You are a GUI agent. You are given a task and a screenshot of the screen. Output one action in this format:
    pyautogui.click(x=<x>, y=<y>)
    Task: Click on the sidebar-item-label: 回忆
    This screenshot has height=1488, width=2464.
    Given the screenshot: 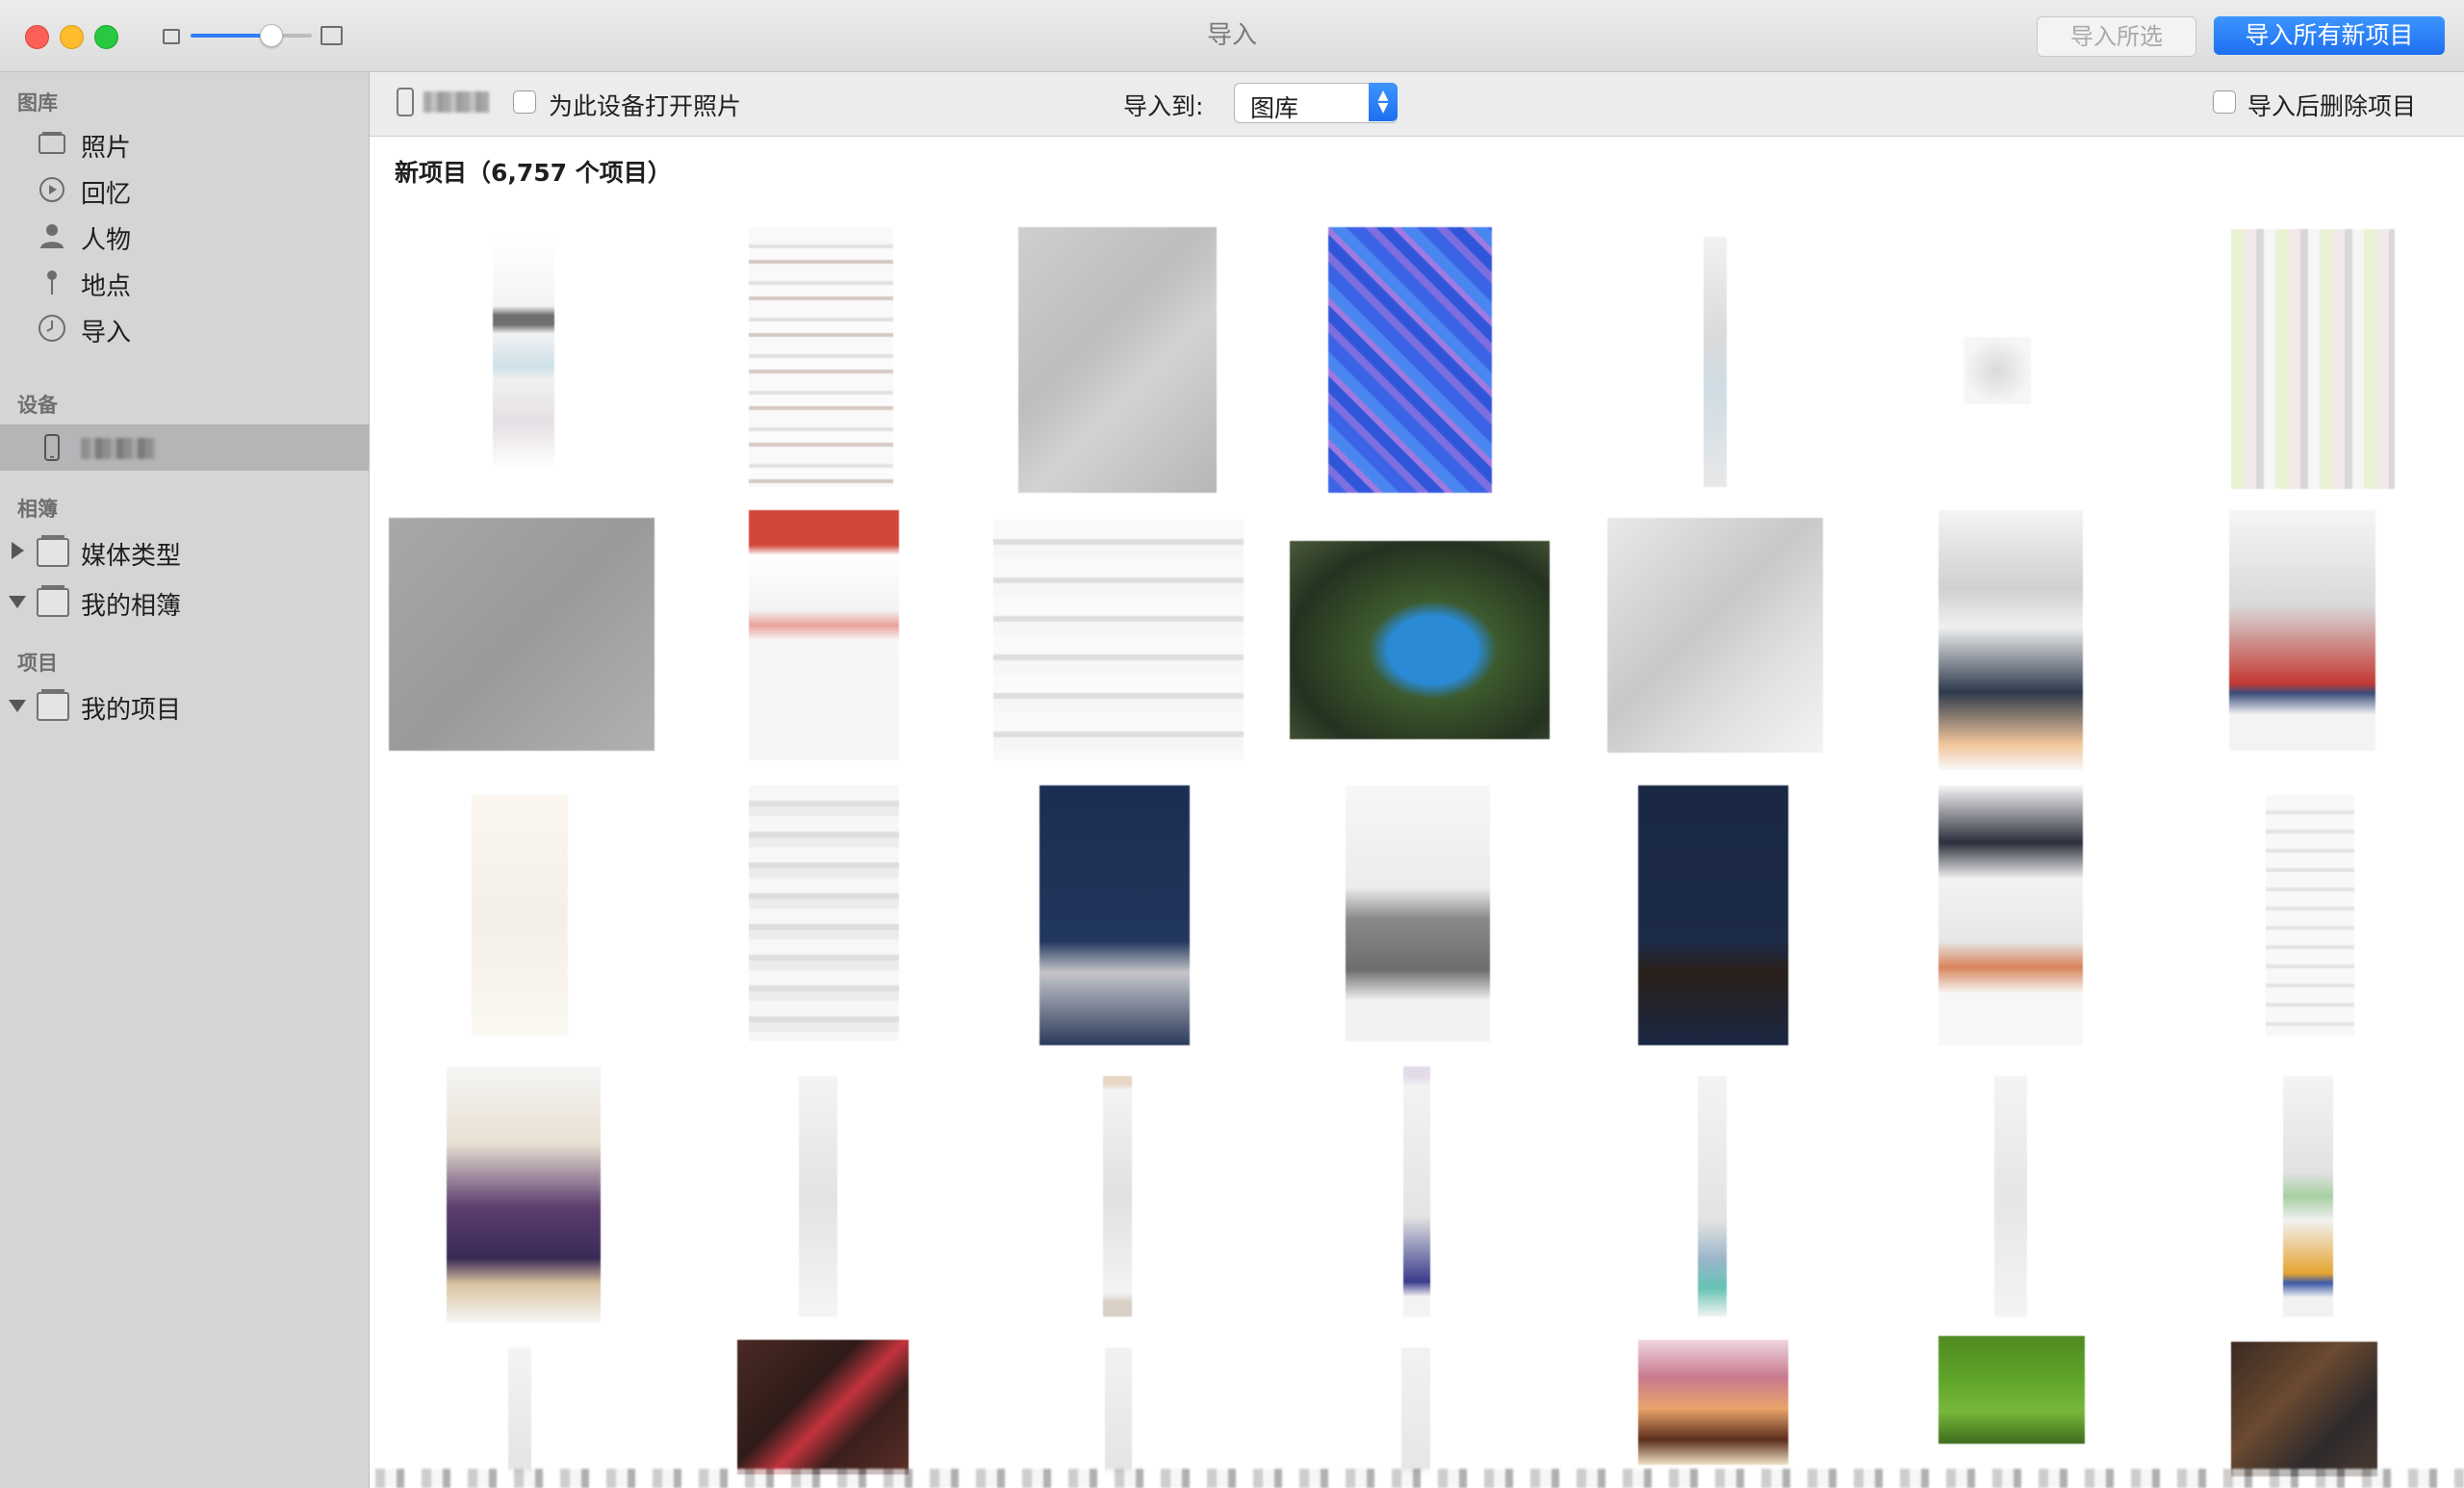 What is the action you would take?
    pyautogui.click(x=106, y=195)
    